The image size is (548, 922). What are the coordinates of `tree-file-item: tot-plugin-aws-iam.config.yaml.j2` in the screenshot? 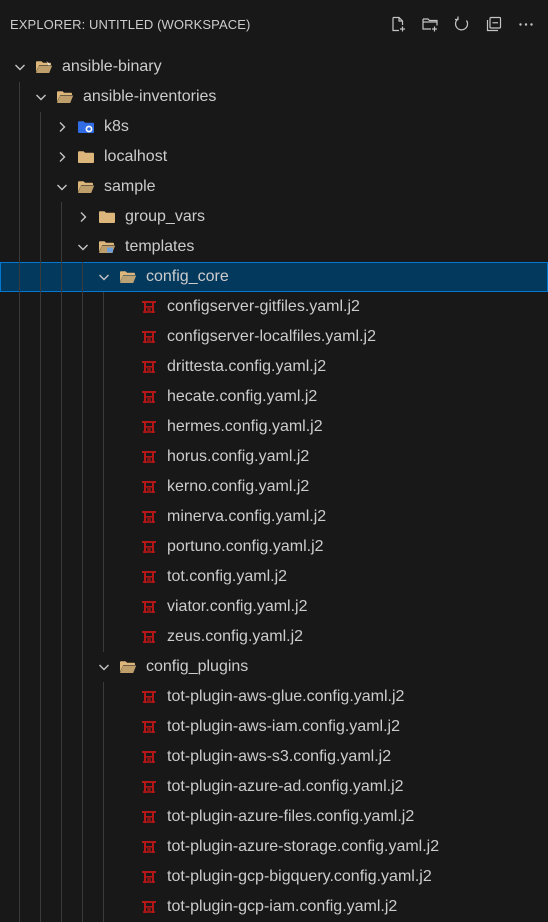 It's located at (274, 727).